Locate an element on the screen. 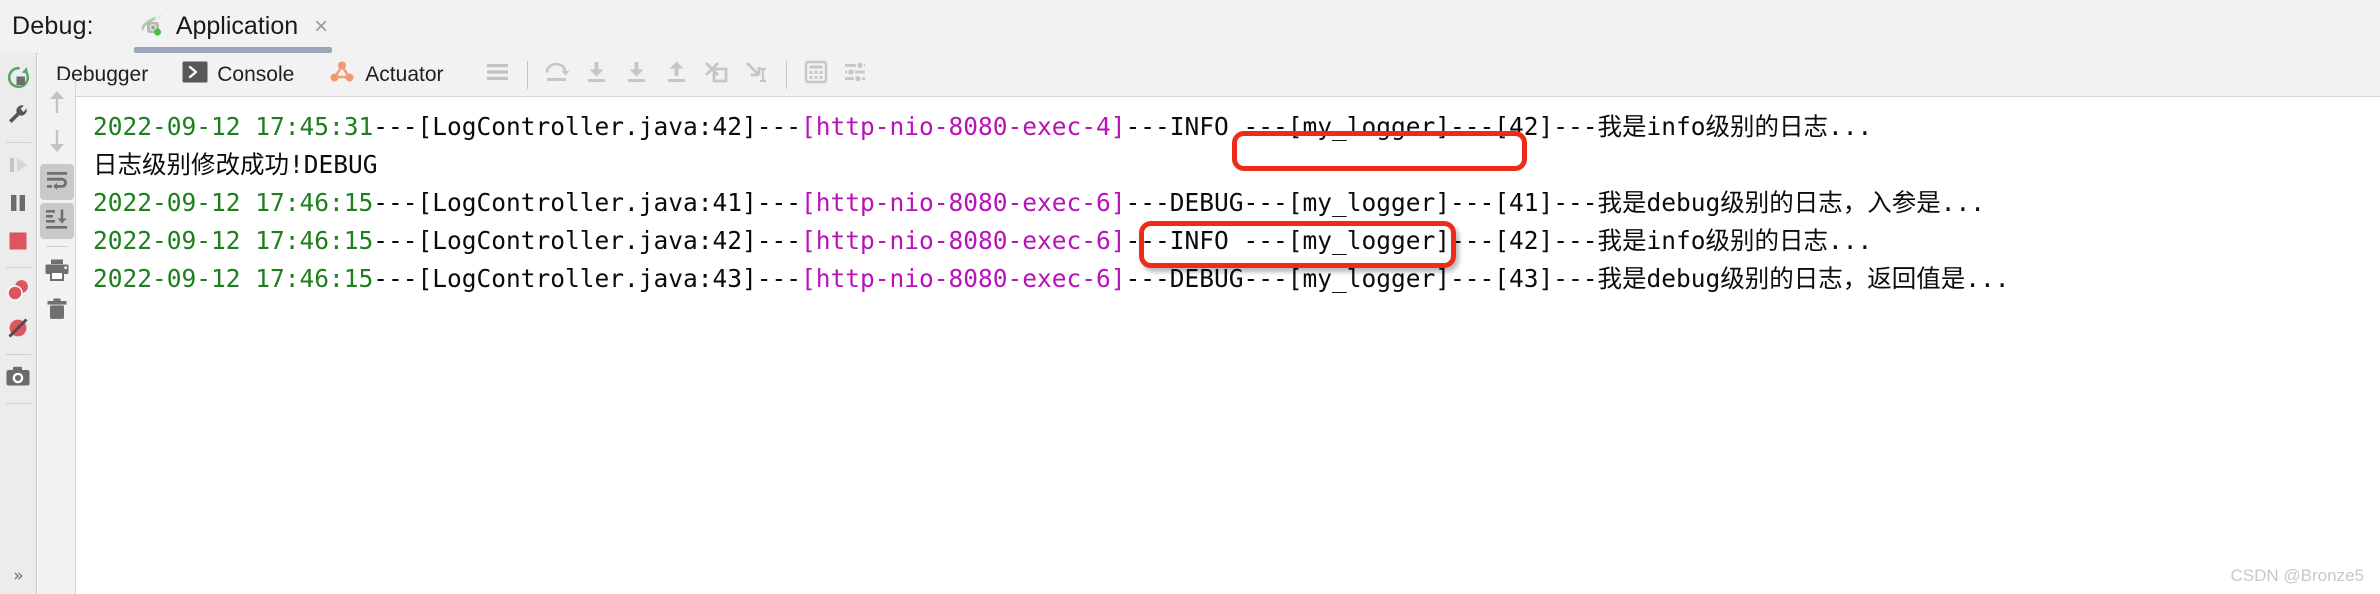 The image size is (2380, 594). breakpoints-icon is located at coordinates (18, 292).